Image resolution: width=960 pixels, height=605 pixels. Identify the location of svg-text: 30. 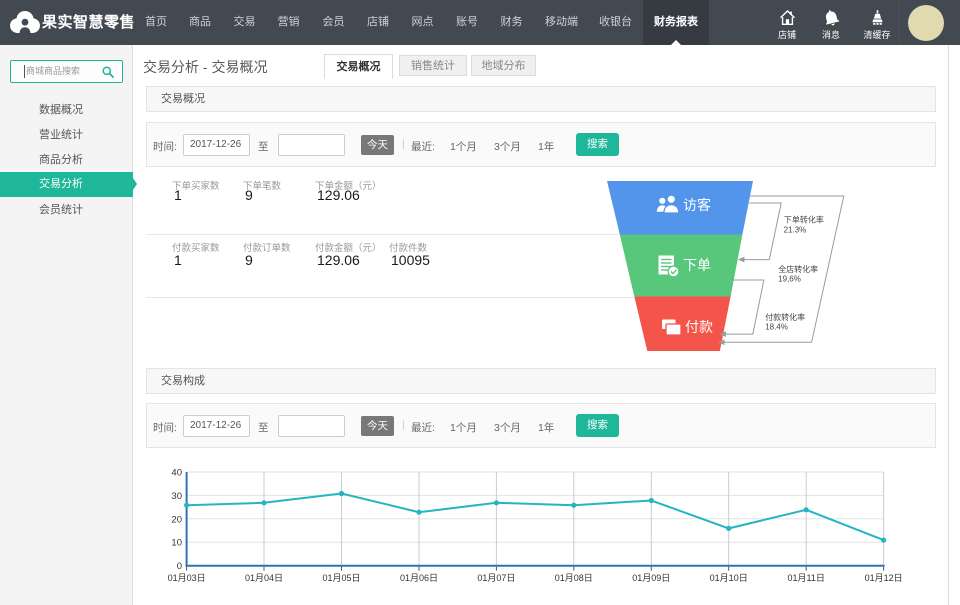
(176, 496).